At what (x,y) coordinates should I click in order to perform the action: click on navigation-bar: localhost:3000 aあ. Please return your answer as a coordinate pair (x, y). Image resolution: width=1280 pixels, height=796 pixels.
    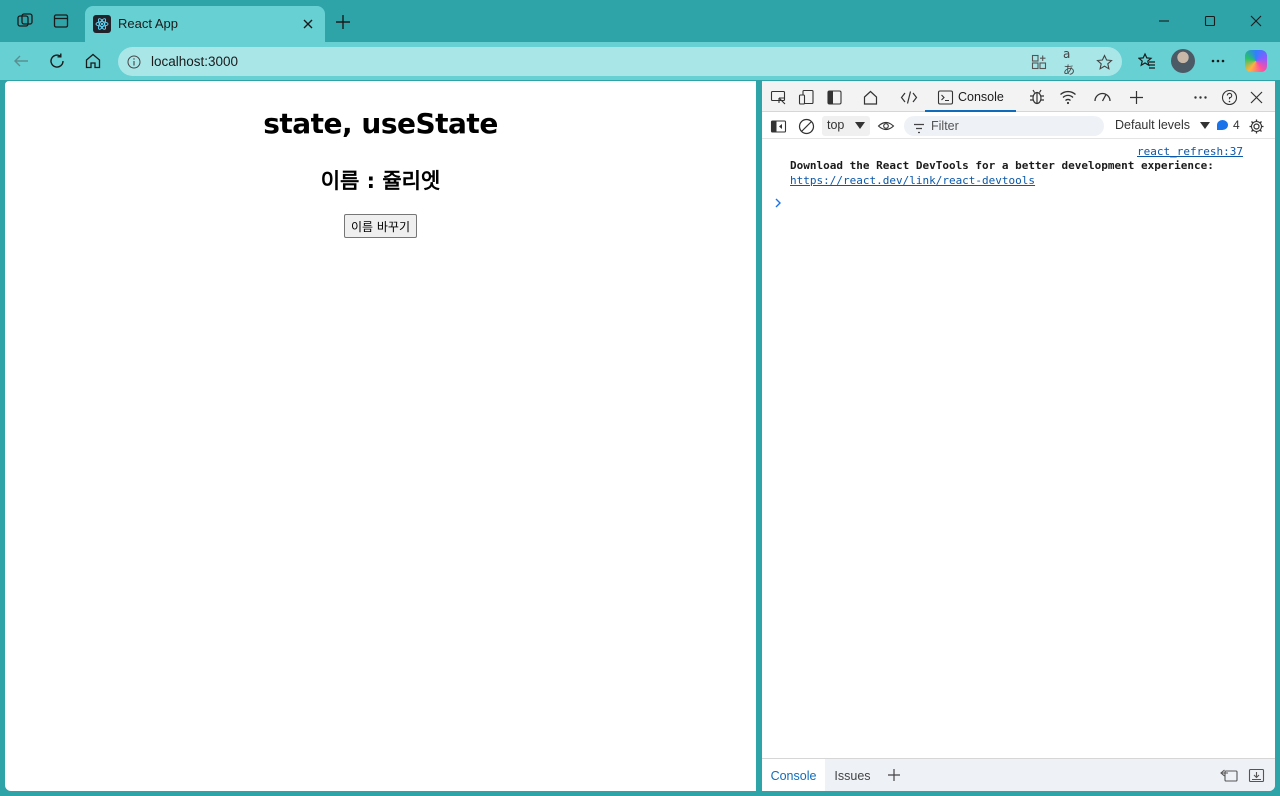
    Looking at the image, I should click on (640, 61).